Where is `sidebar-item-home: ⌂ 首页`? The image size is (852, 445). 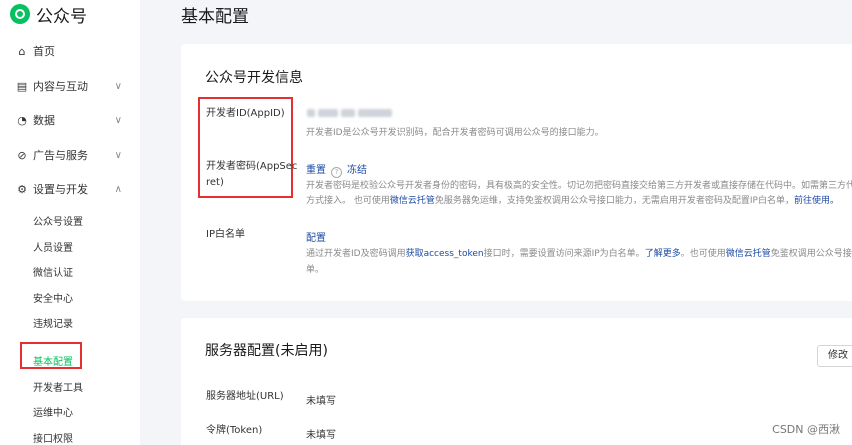 sidebar-item-home: ⌂ 首页 is located at coordinates (70, 51).